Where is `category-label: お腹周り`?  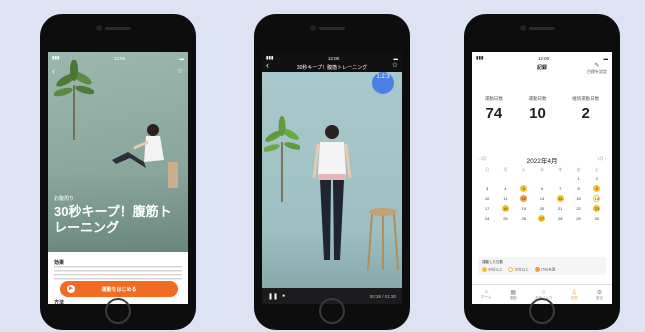
category-label: お腹周り is located at coordinates (64, 199).